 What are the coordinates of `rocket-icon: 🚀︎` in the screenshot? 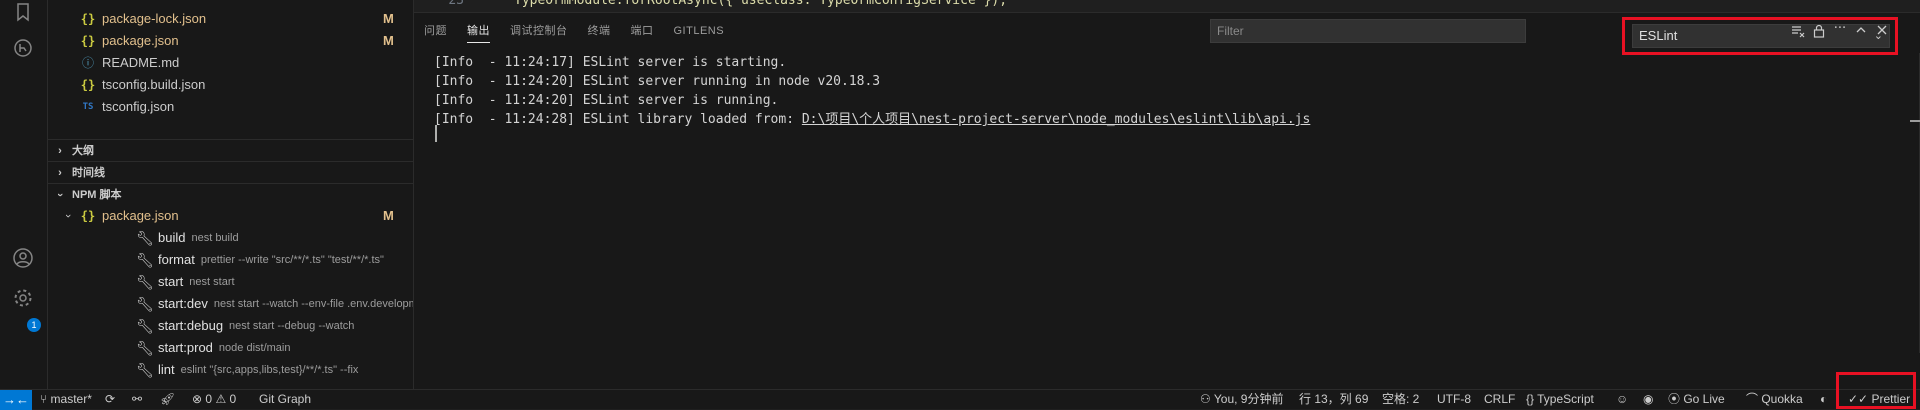 It's located at (167, 399).